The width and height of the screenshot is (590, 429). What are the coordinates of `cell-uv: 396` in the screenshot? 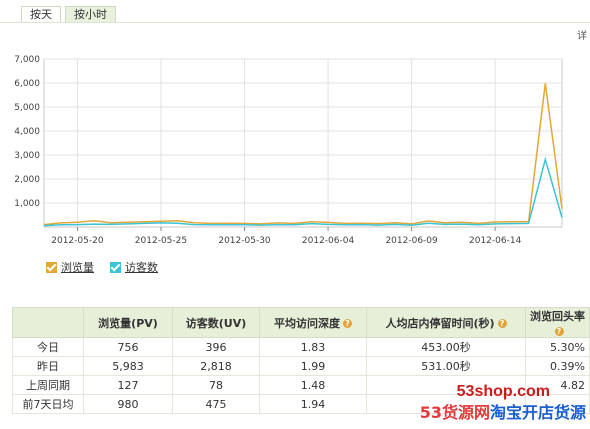 It's located at (216, 347).